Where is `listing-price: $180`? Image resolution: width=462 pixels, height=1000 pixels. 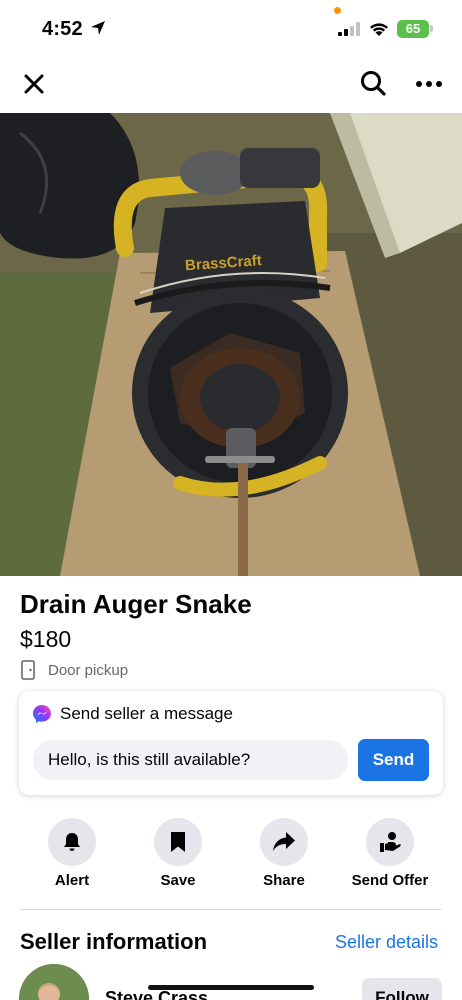 listing-price: $180 is located at coordinates (46, 639).